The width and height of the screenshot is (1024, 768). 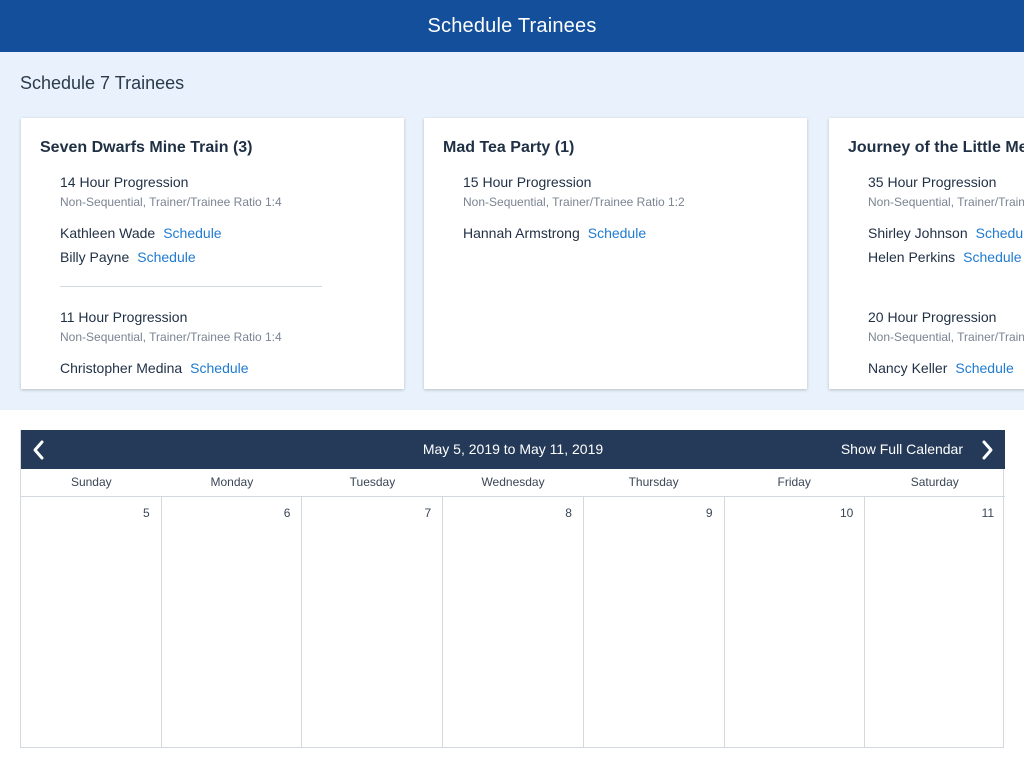 I want to click on progression-name: 11 Hour Progression, so click(x=124, y=317).